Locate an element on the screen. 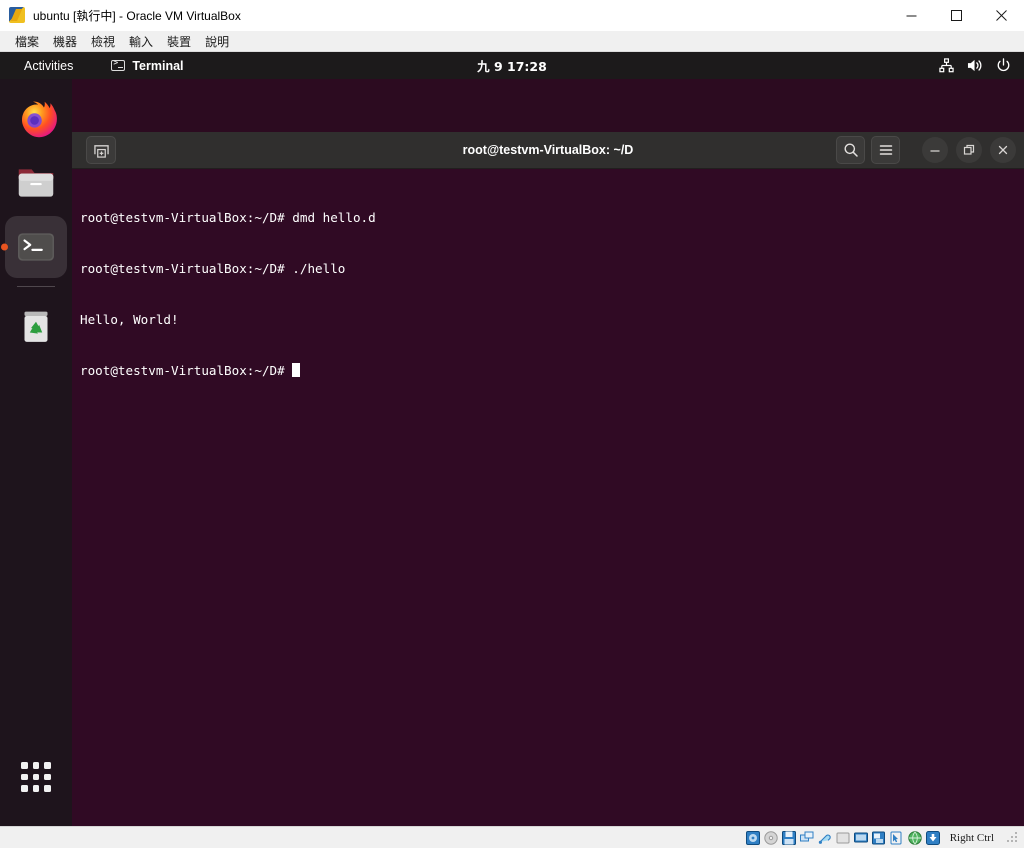  network-adapter-icon is located at coordinates (806, 838).